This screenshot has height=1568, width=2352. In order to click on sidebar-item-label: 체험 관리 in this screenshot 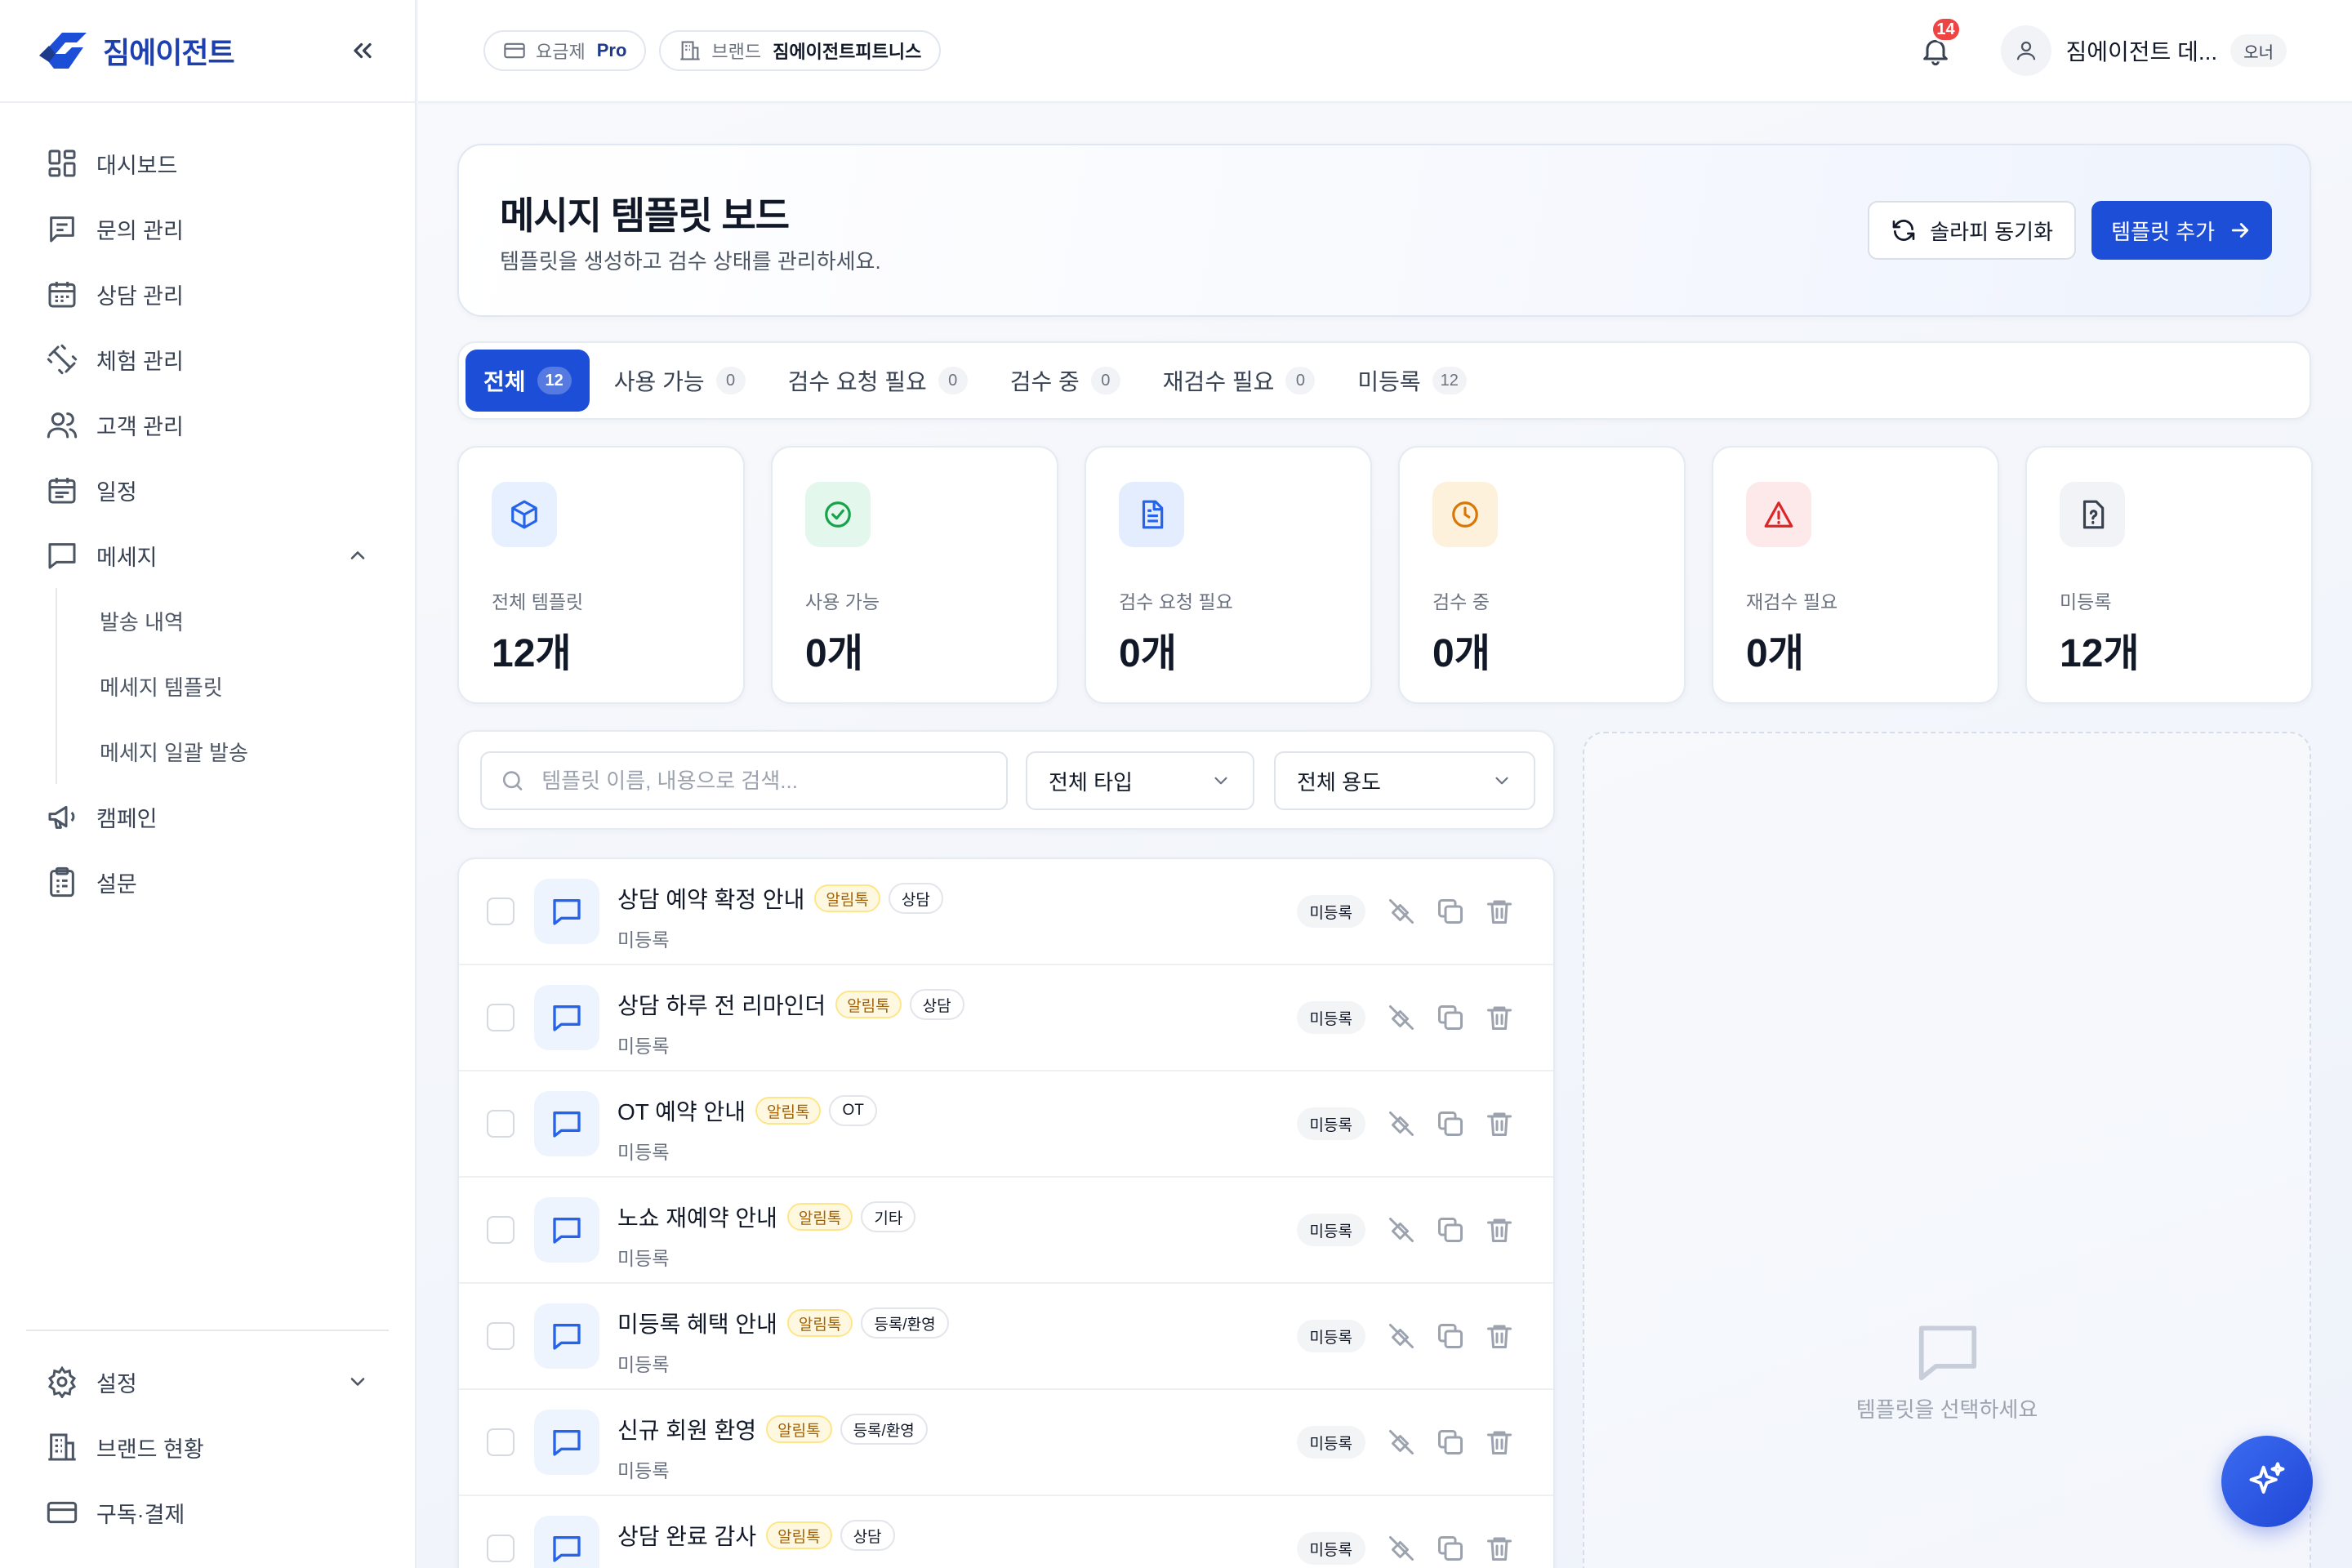, I will do `click(140, 361)`.